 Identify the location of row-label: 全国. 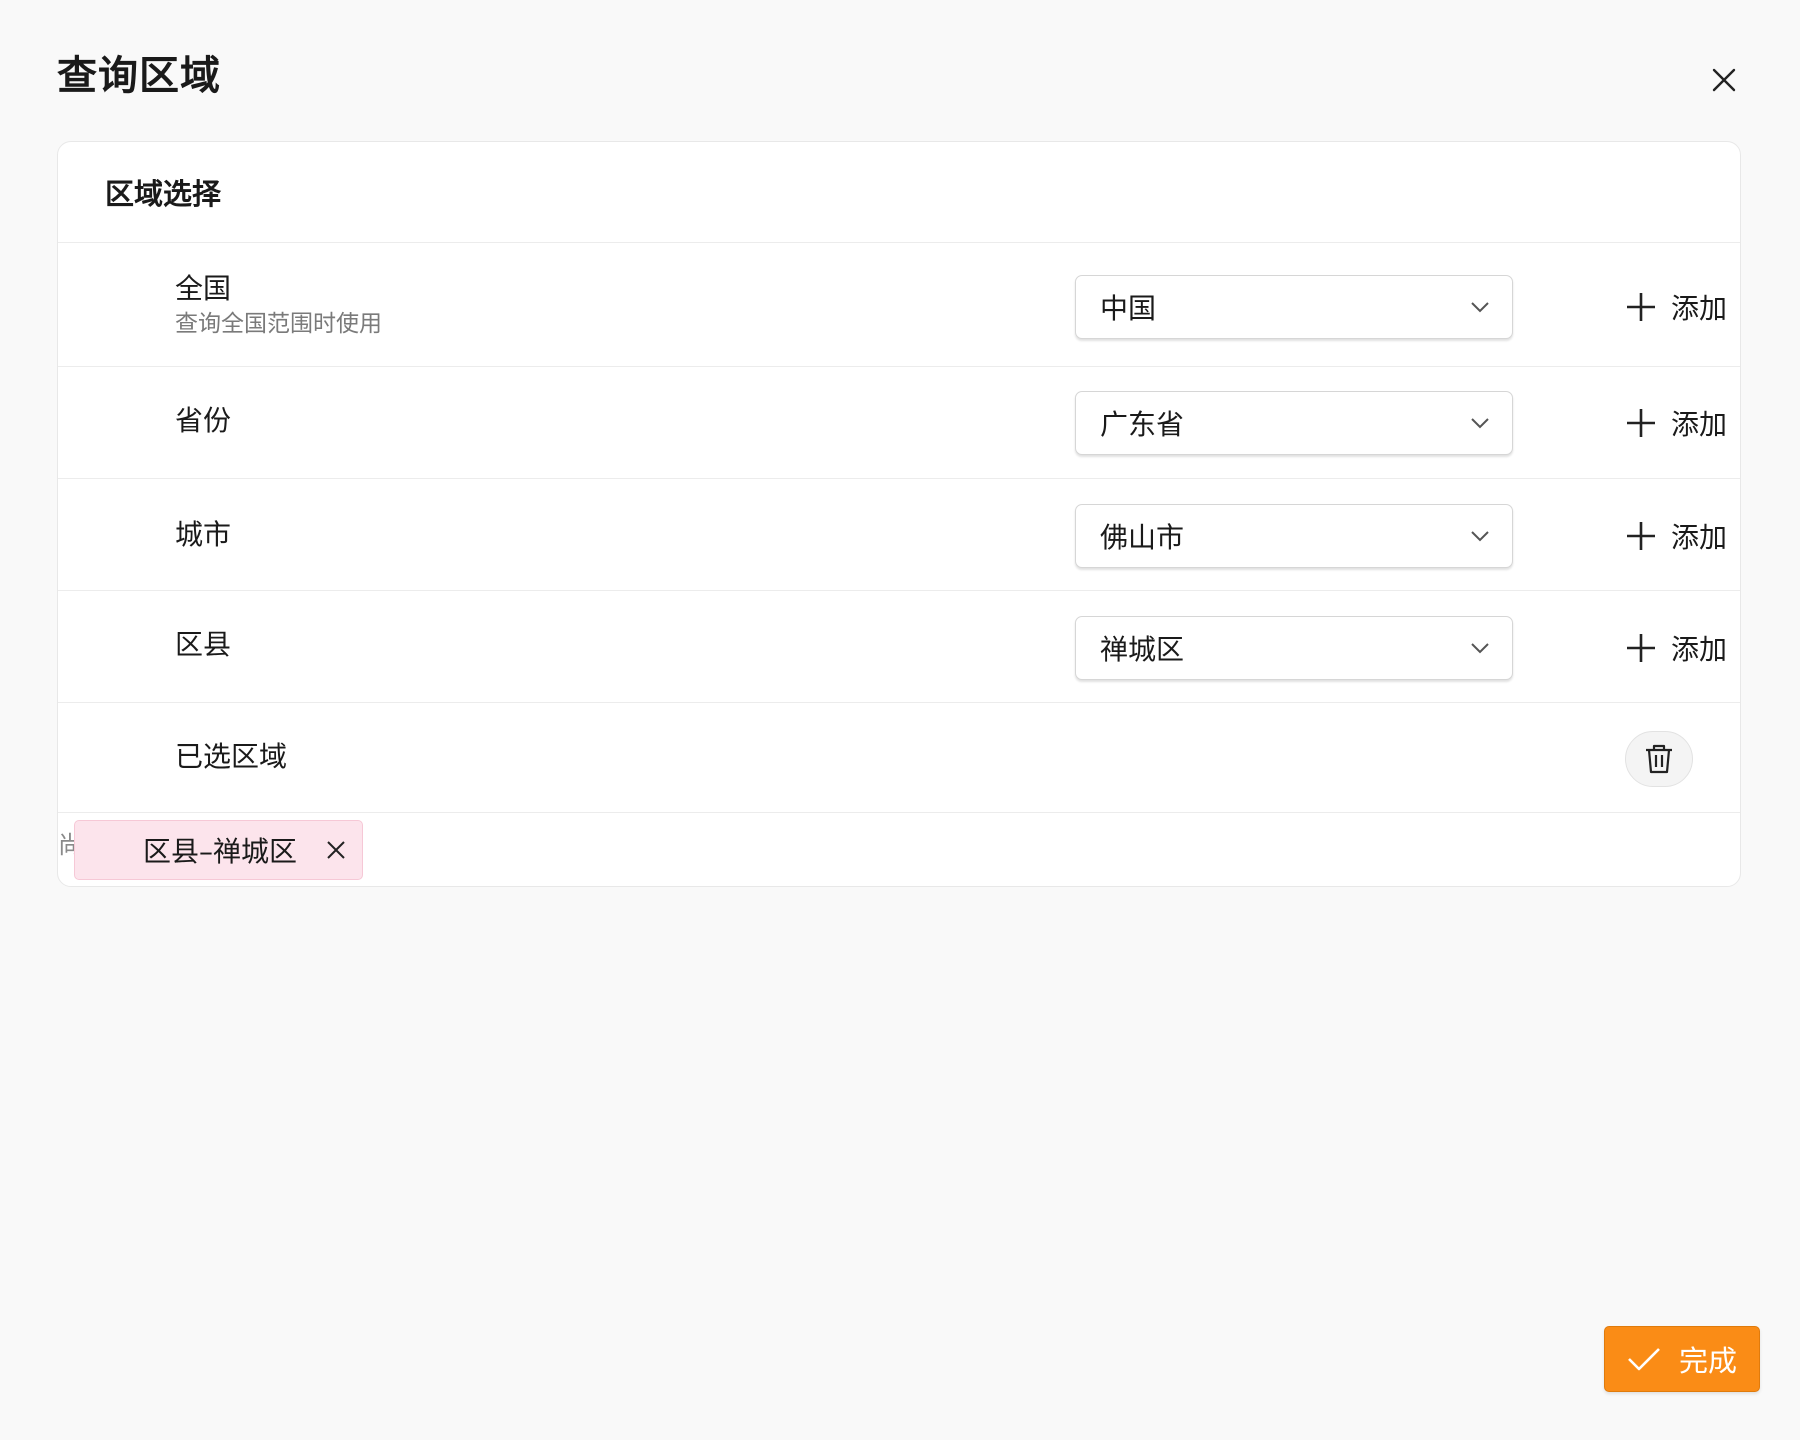
(203, 288).